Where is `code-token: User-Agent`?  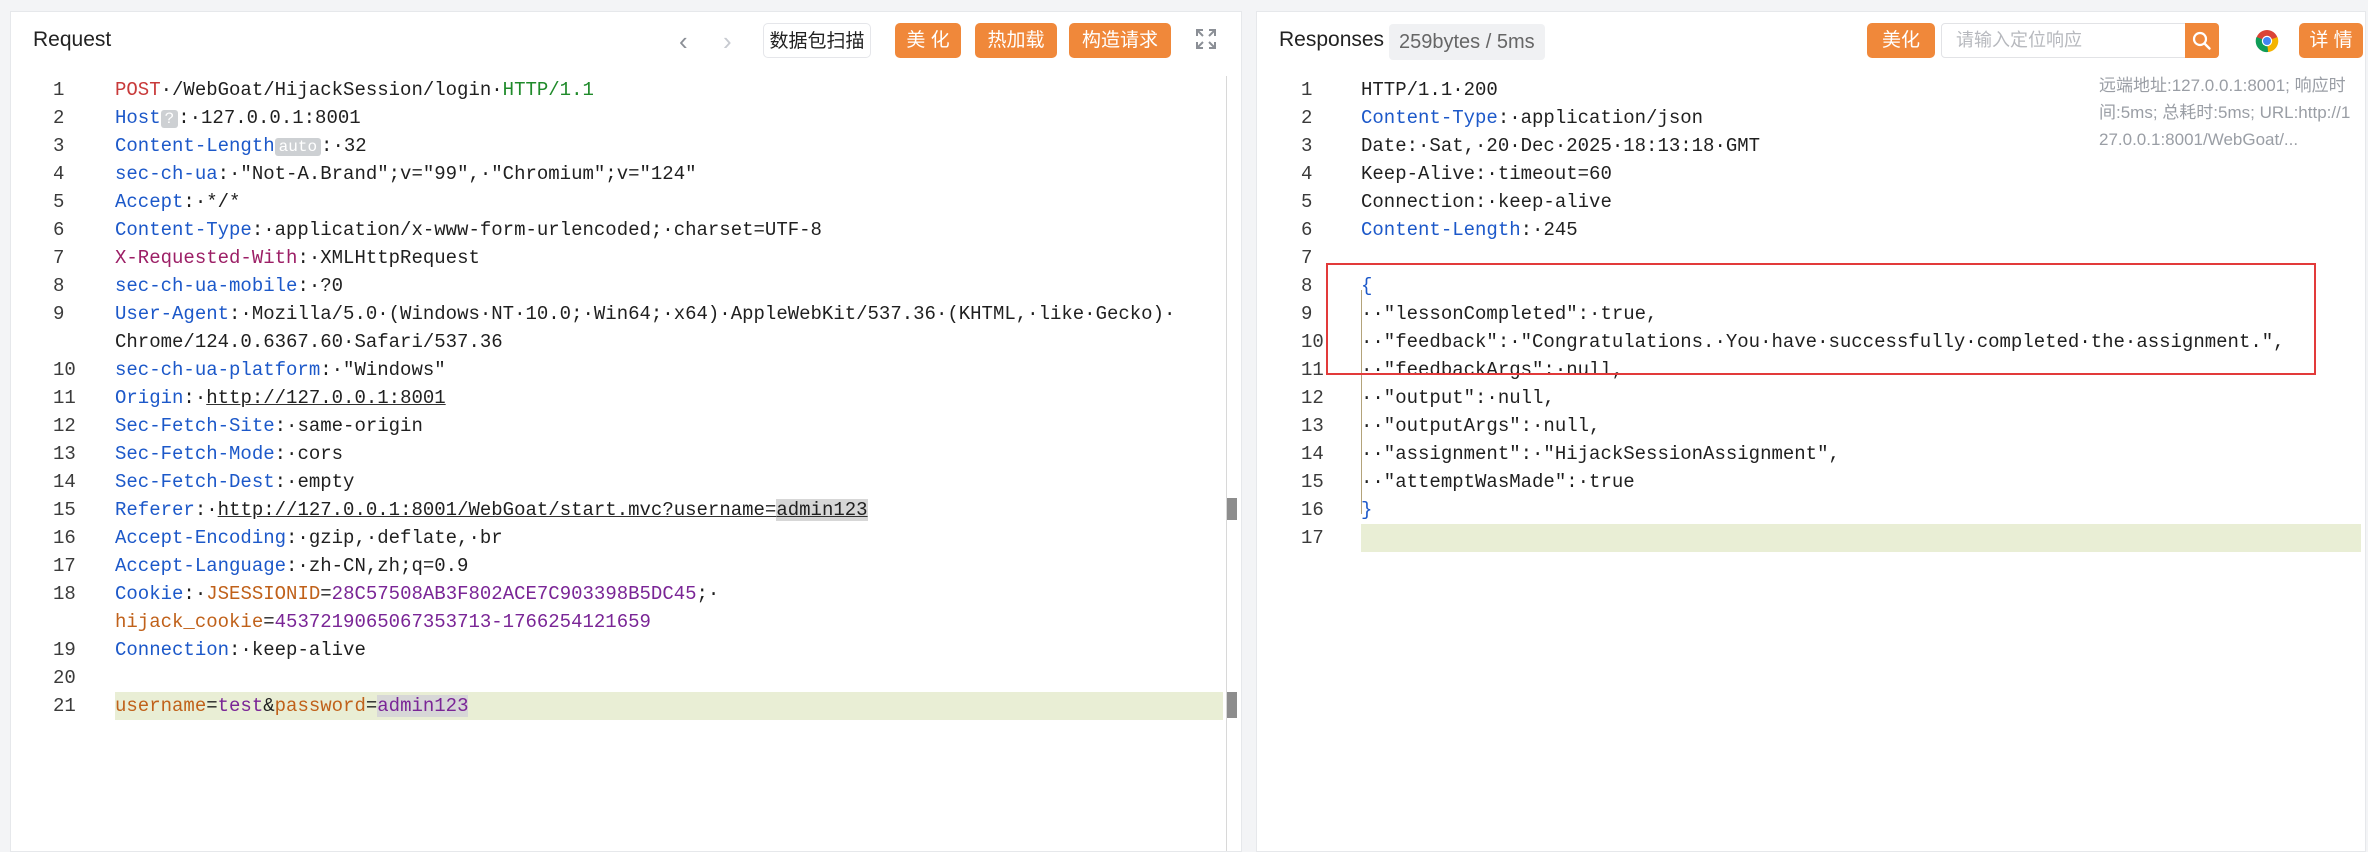
code-token: User-Agent is located at coordinates (172, 314).